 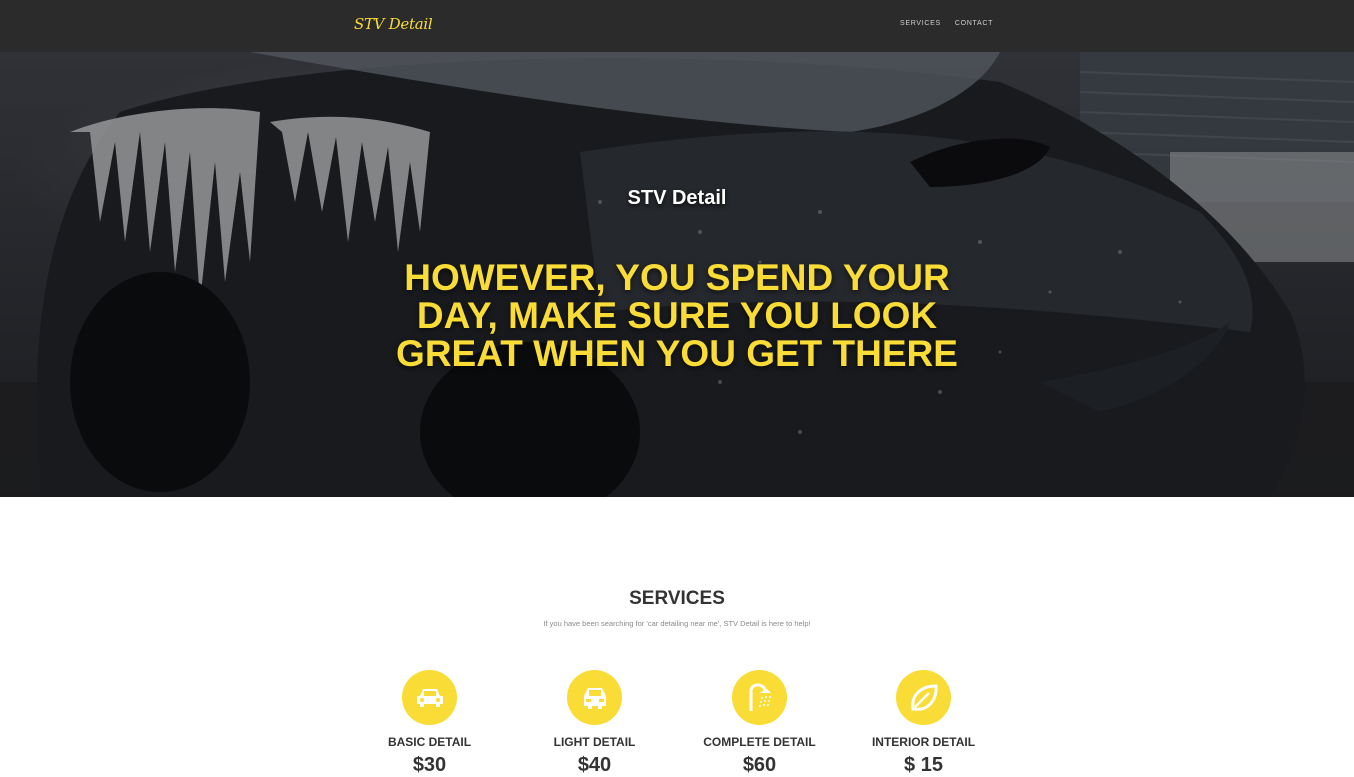 I want to click on nav-link-services: SERVICES, so click(x=920, y=23).